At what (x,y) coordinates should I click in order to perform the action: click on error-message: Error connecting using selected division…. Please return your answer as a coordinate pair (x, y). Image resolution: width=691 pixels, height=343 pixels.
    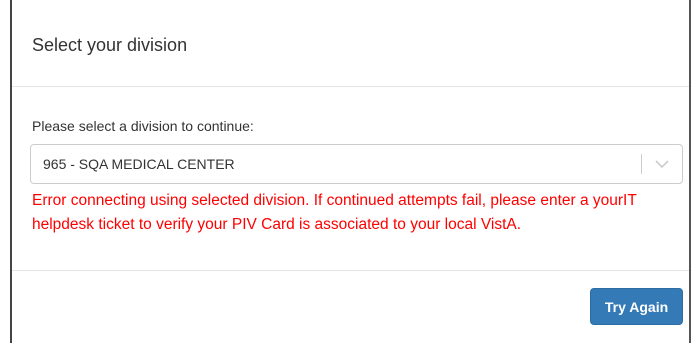
    Looking at the image, I should click on (334, 212).